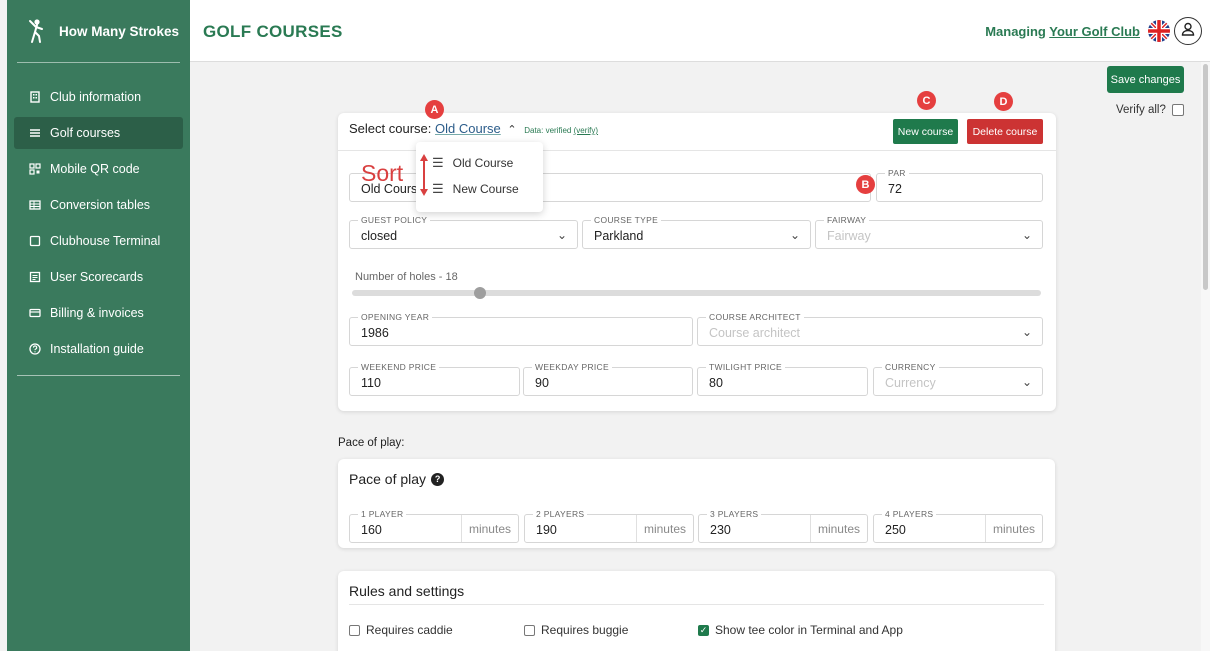 This screenshot has height=651, width=1210. Describe the element at coordinates (479, 177) in the screenshot. I see `course-dropdown-menu: ☰ Old Course ☰ New Course` at that location.